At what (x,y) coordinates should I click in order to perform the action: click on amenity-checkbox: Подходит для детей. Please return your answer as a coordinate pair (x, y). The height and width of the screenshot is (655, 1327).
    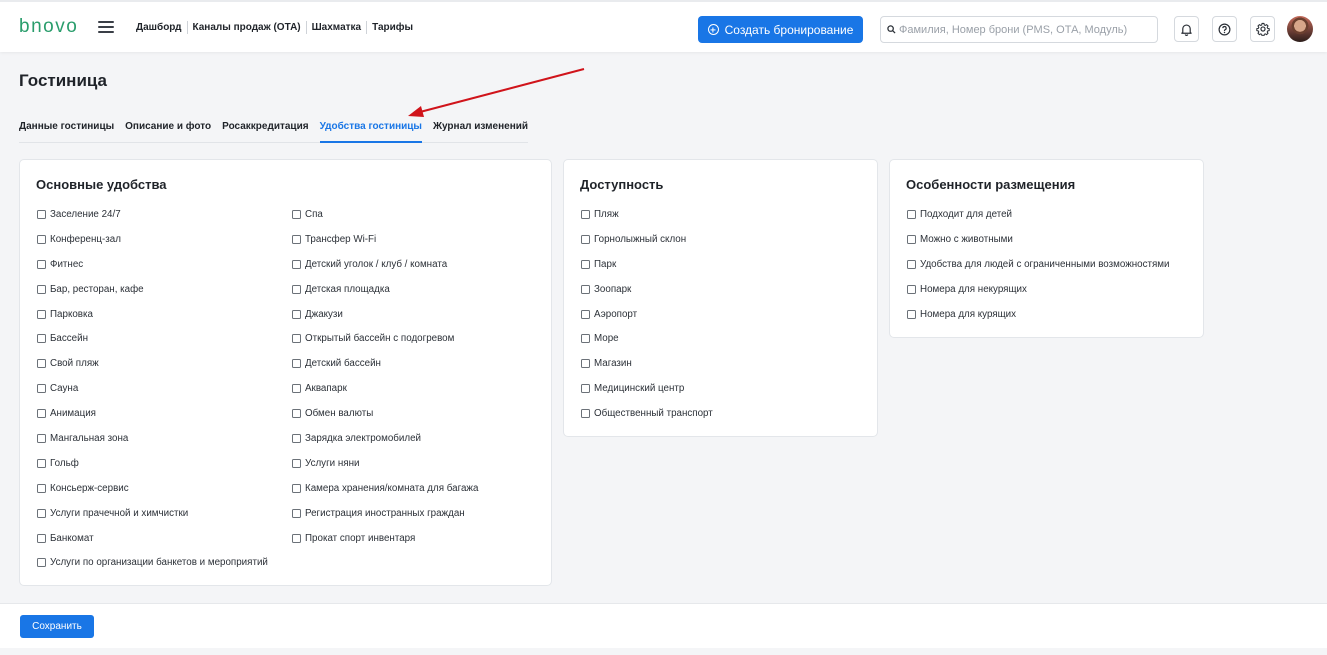
    Looking at the image, I should click on (1038, 221).